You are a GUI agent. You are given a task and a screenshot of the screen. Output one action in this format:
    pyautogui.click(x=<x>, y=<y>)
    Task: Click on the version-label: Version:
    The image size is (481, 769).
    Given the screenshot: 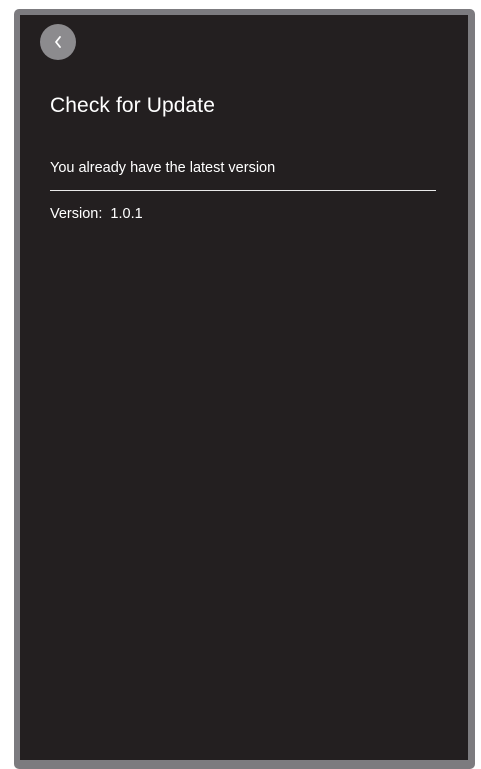 What is the action you would take?
    pyautogui.click(x=76, y=214)
    